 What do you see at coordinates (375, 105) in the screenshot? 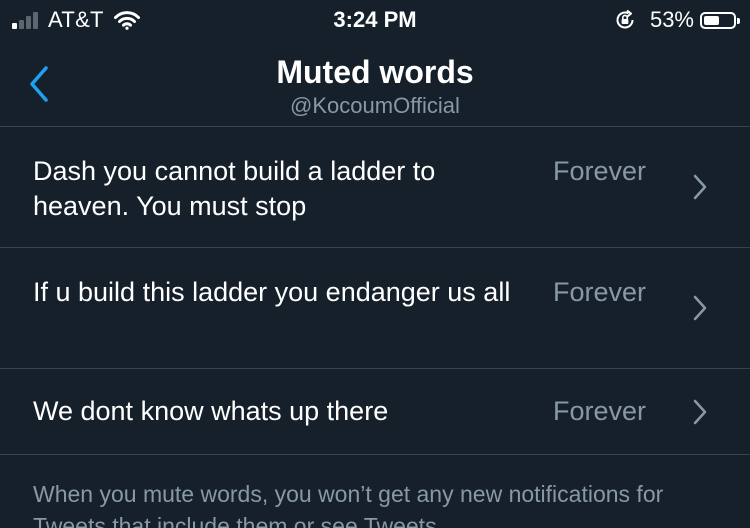
I see `page-subtitle: @KocoumOfficial` at bounding box center [375, 105].